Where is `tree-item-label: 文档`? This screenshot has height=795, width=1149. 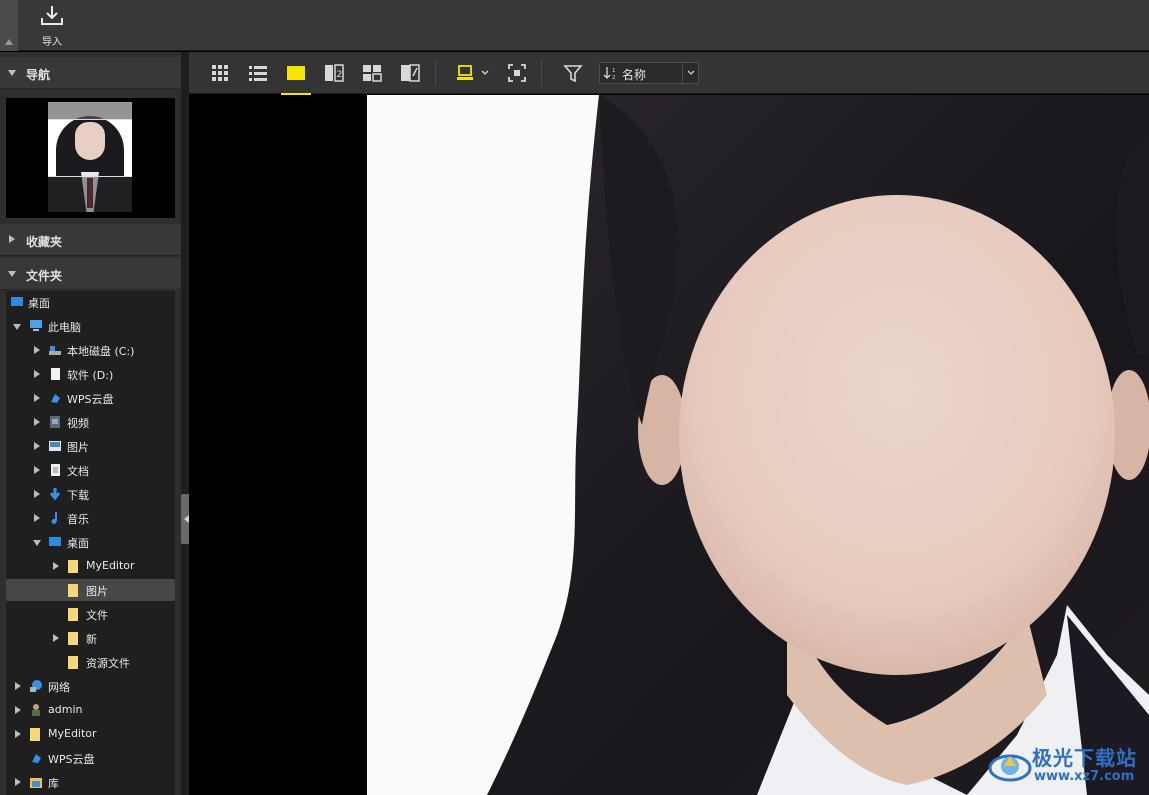 tree-item-label: 文档 is located at coordinates (78, 471).